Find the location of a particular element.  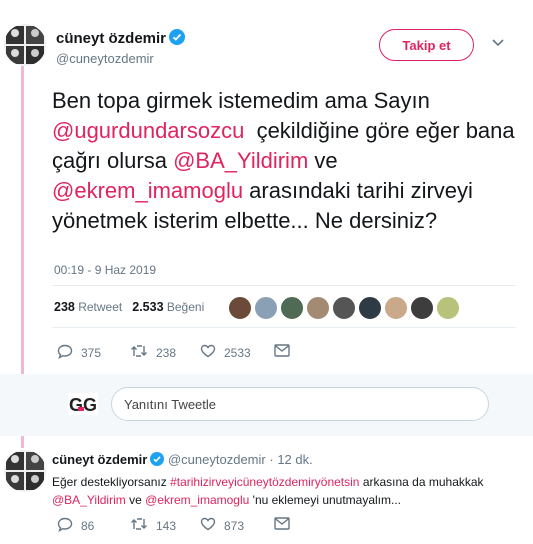

like-stat: 2.533 Beğeni is located at coordinates (168, 307).